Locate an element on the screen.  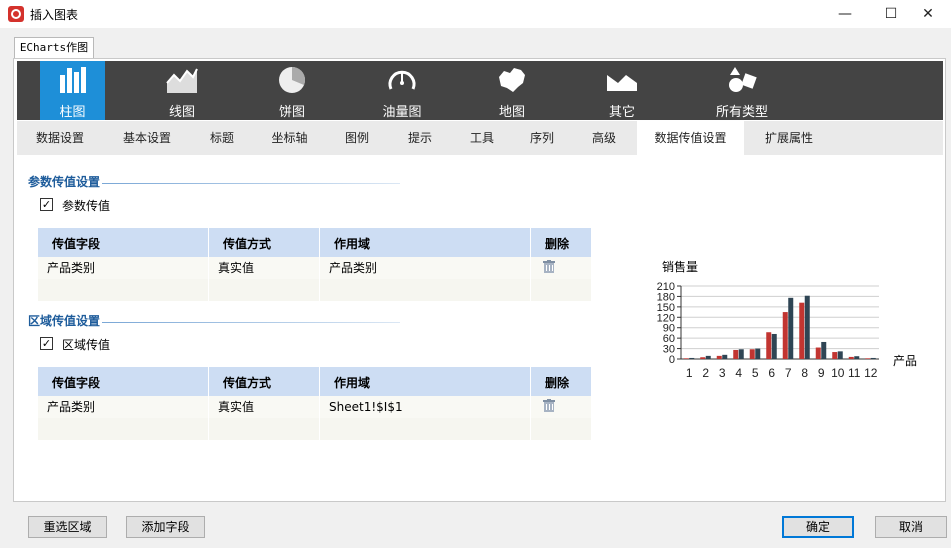
y-tick-label: 90 is located at coordinates (669, 329).